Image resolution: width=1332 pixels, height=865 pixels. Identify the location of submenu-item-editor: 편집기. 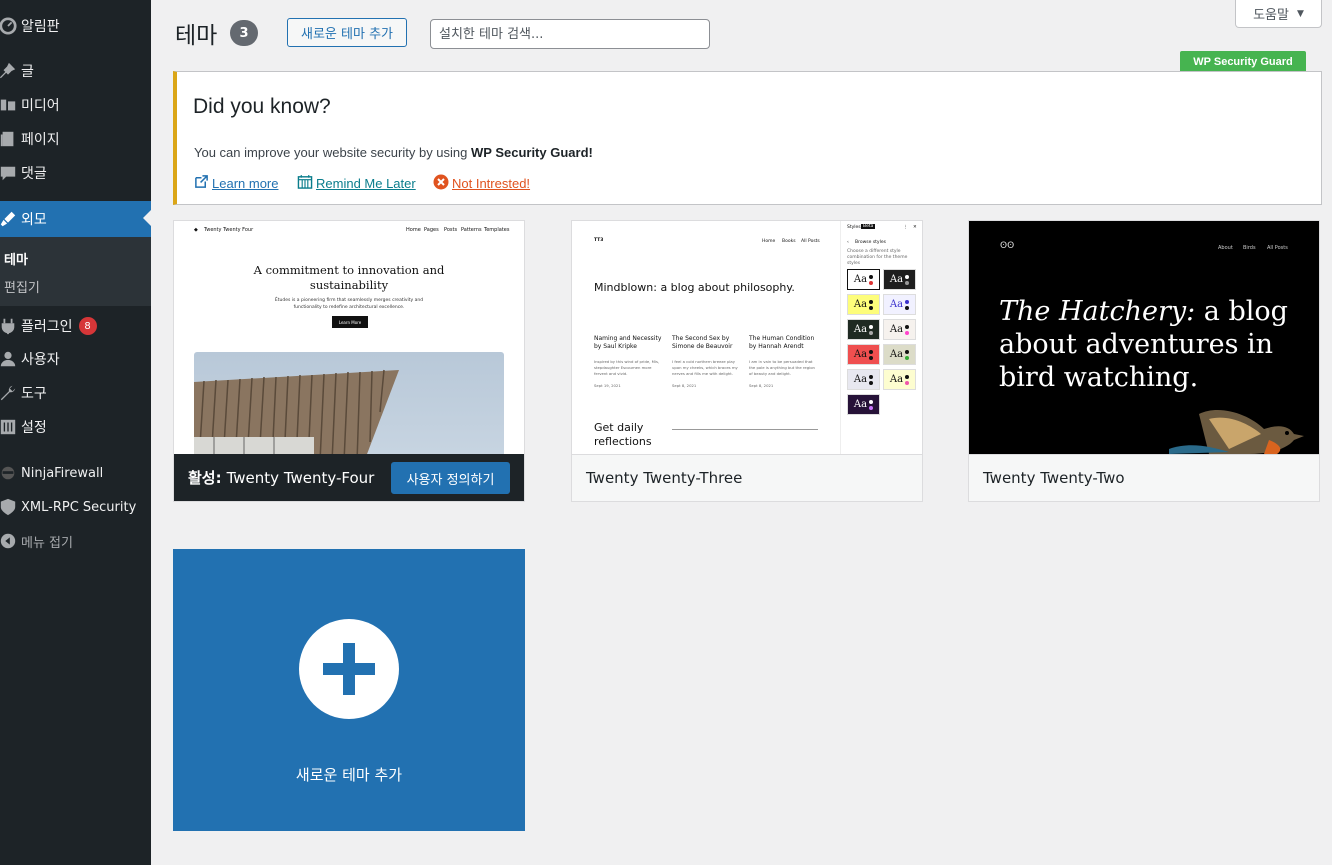
(22, 286).